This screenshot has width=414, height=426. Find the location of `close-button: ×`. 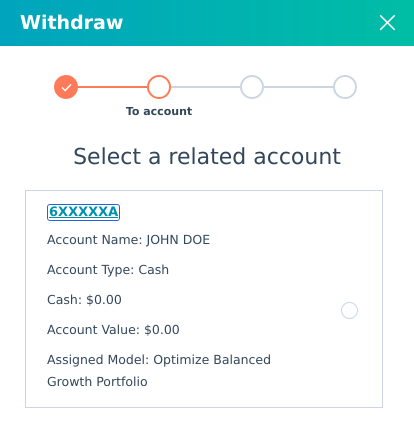

close-button: × is located at coordinates (387, 23).